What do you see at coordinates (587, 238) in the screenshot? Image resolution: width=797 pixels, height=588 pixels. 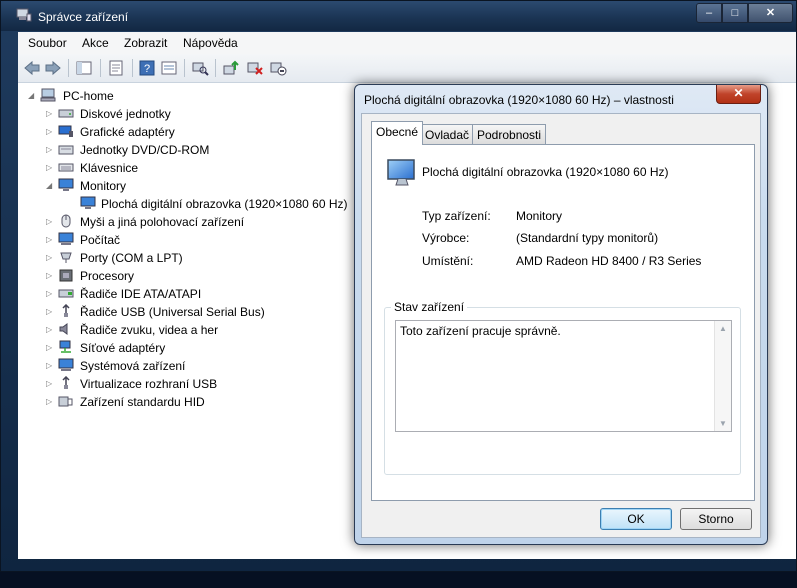 I see `prop-value-manufacturer: (Standardní typy monitorů)` at bounding box center [587, 238].